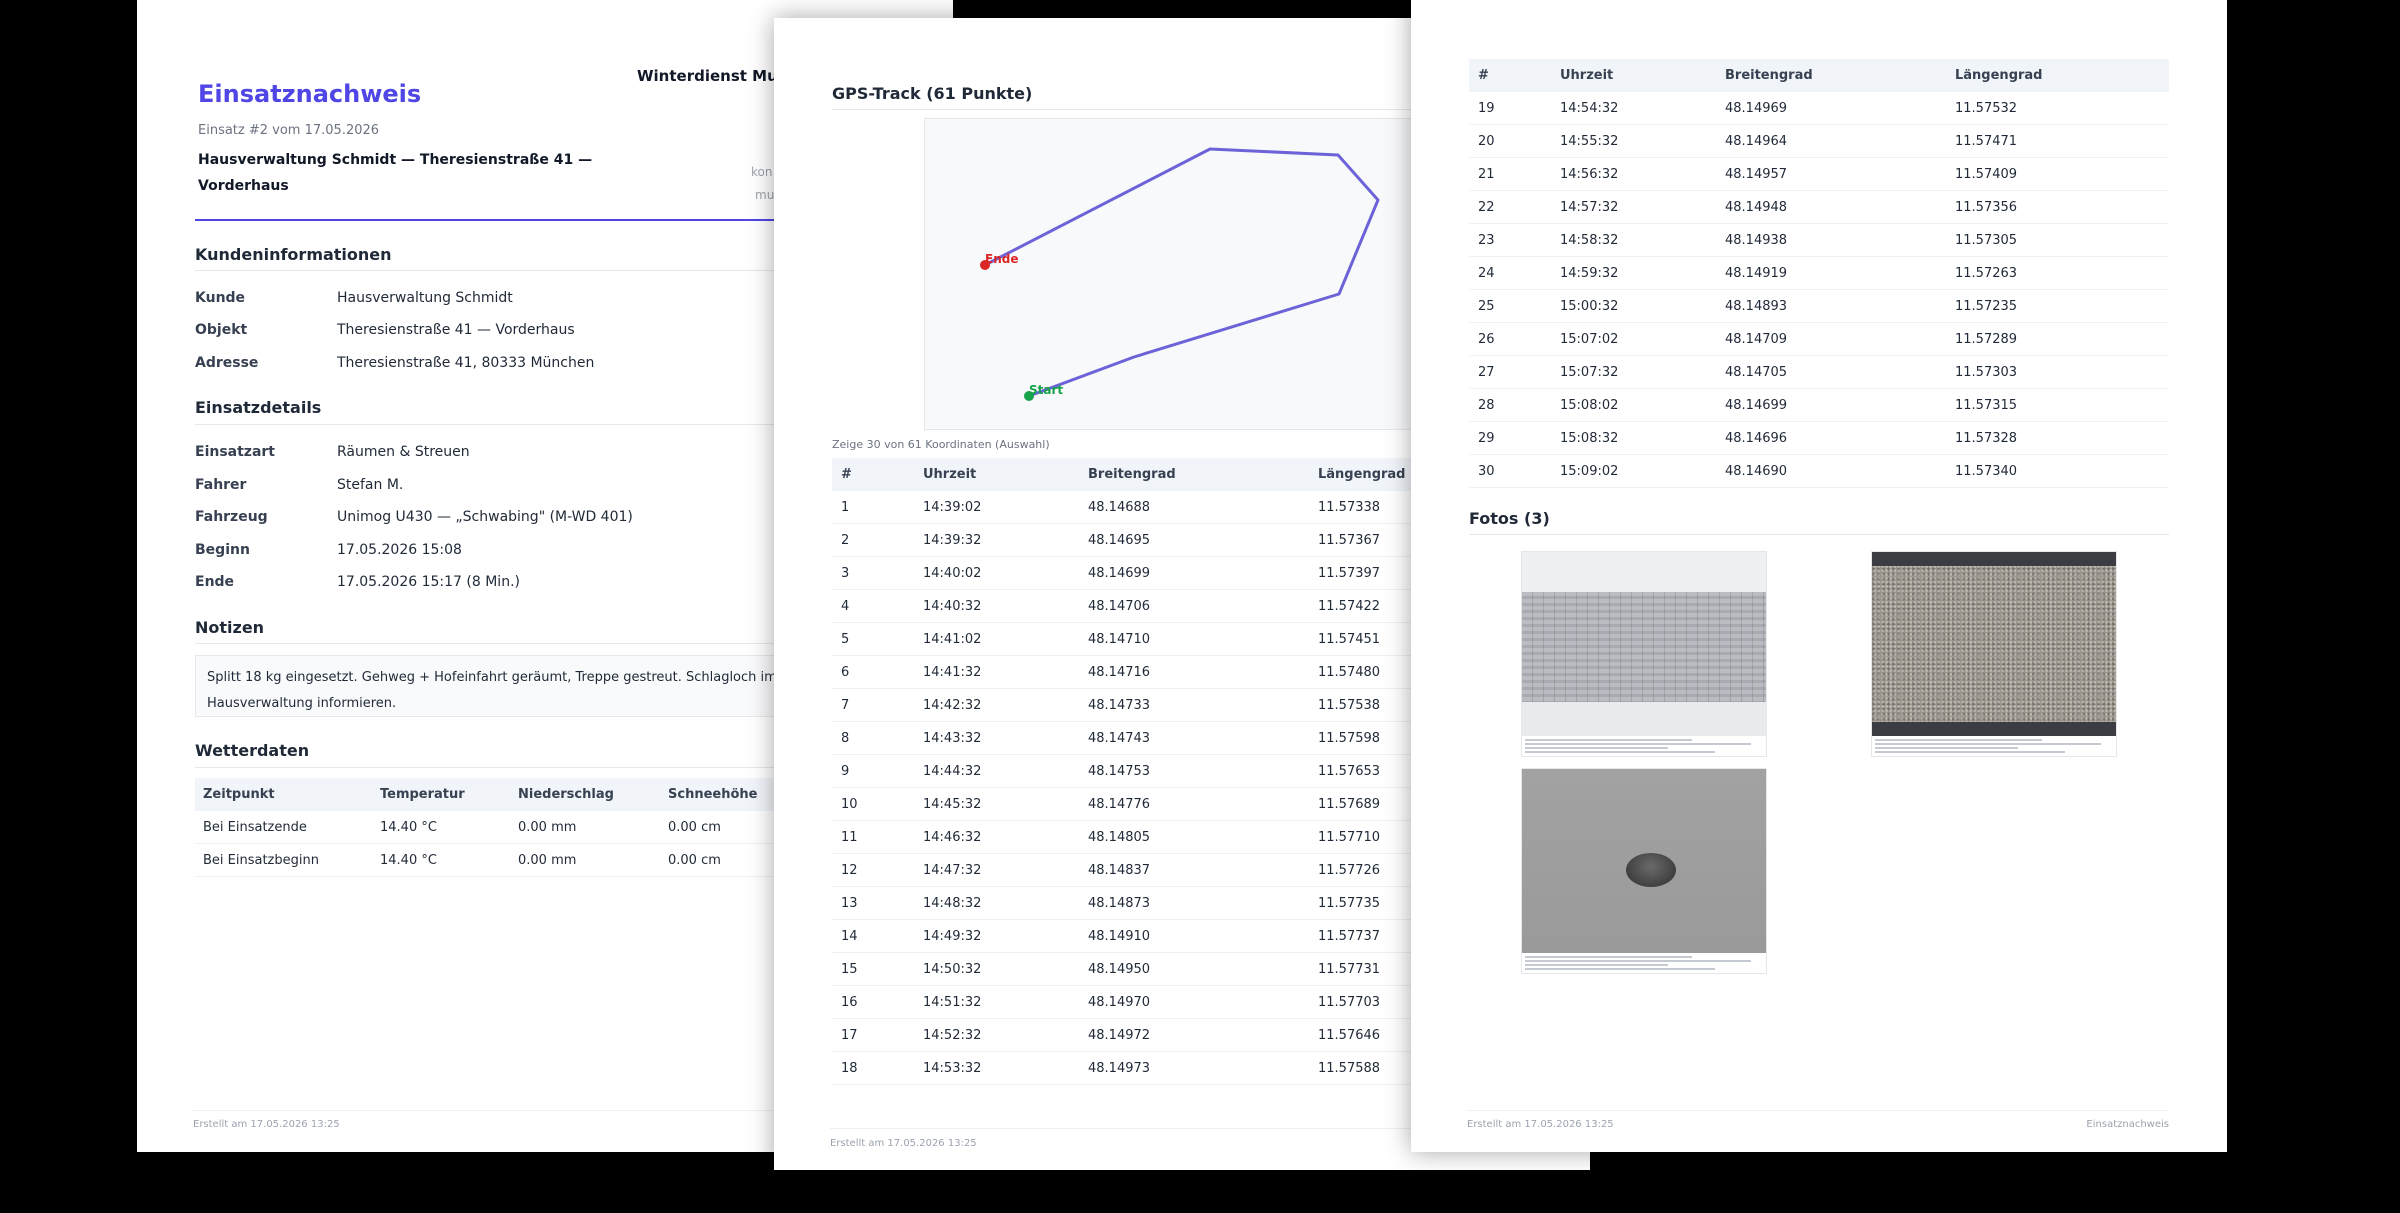 This screenshot has height=1213, width=2400. What do you see at coordinates (996, 1002) in the screenshot?
I see `gps-cell: 14:51:32` at bounding box center [996, 1002].